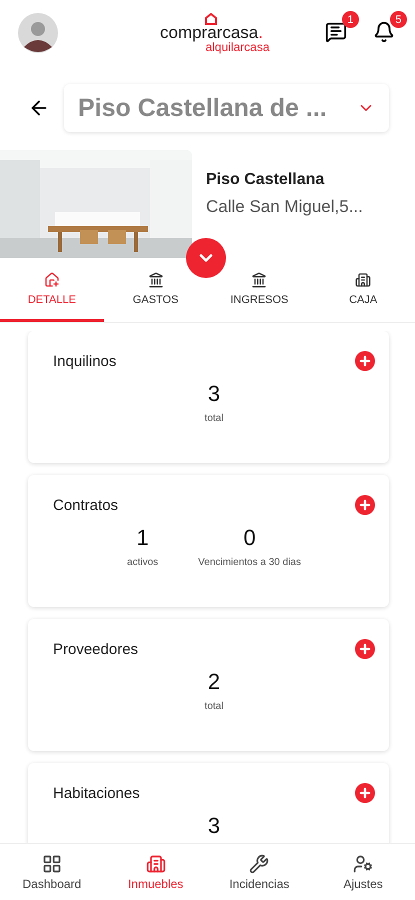 This screenshot has width=415, height=900. What do you see at coordinates (363, 864) in the screenshot?
I see `user-gear-icon` at bounding box center [363, 864].